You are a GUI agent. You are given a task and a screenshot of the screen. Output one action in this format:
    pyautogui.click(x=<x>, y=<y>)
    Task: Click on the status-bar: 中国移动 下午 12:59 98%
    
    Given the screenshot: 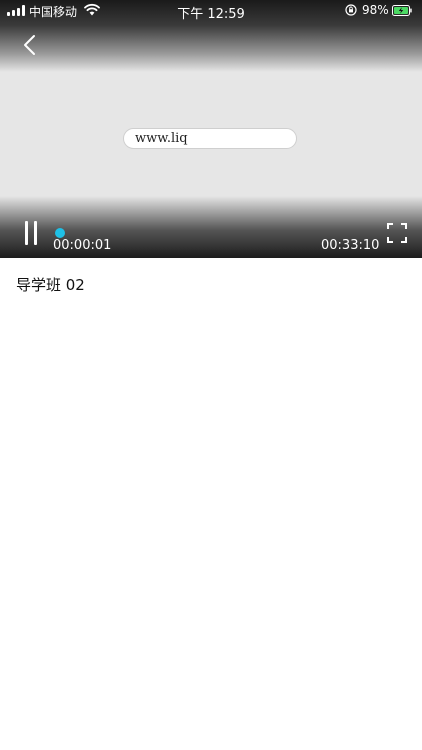 What is the action you would take?
    pyautogui.click(x=211, y=11)
    